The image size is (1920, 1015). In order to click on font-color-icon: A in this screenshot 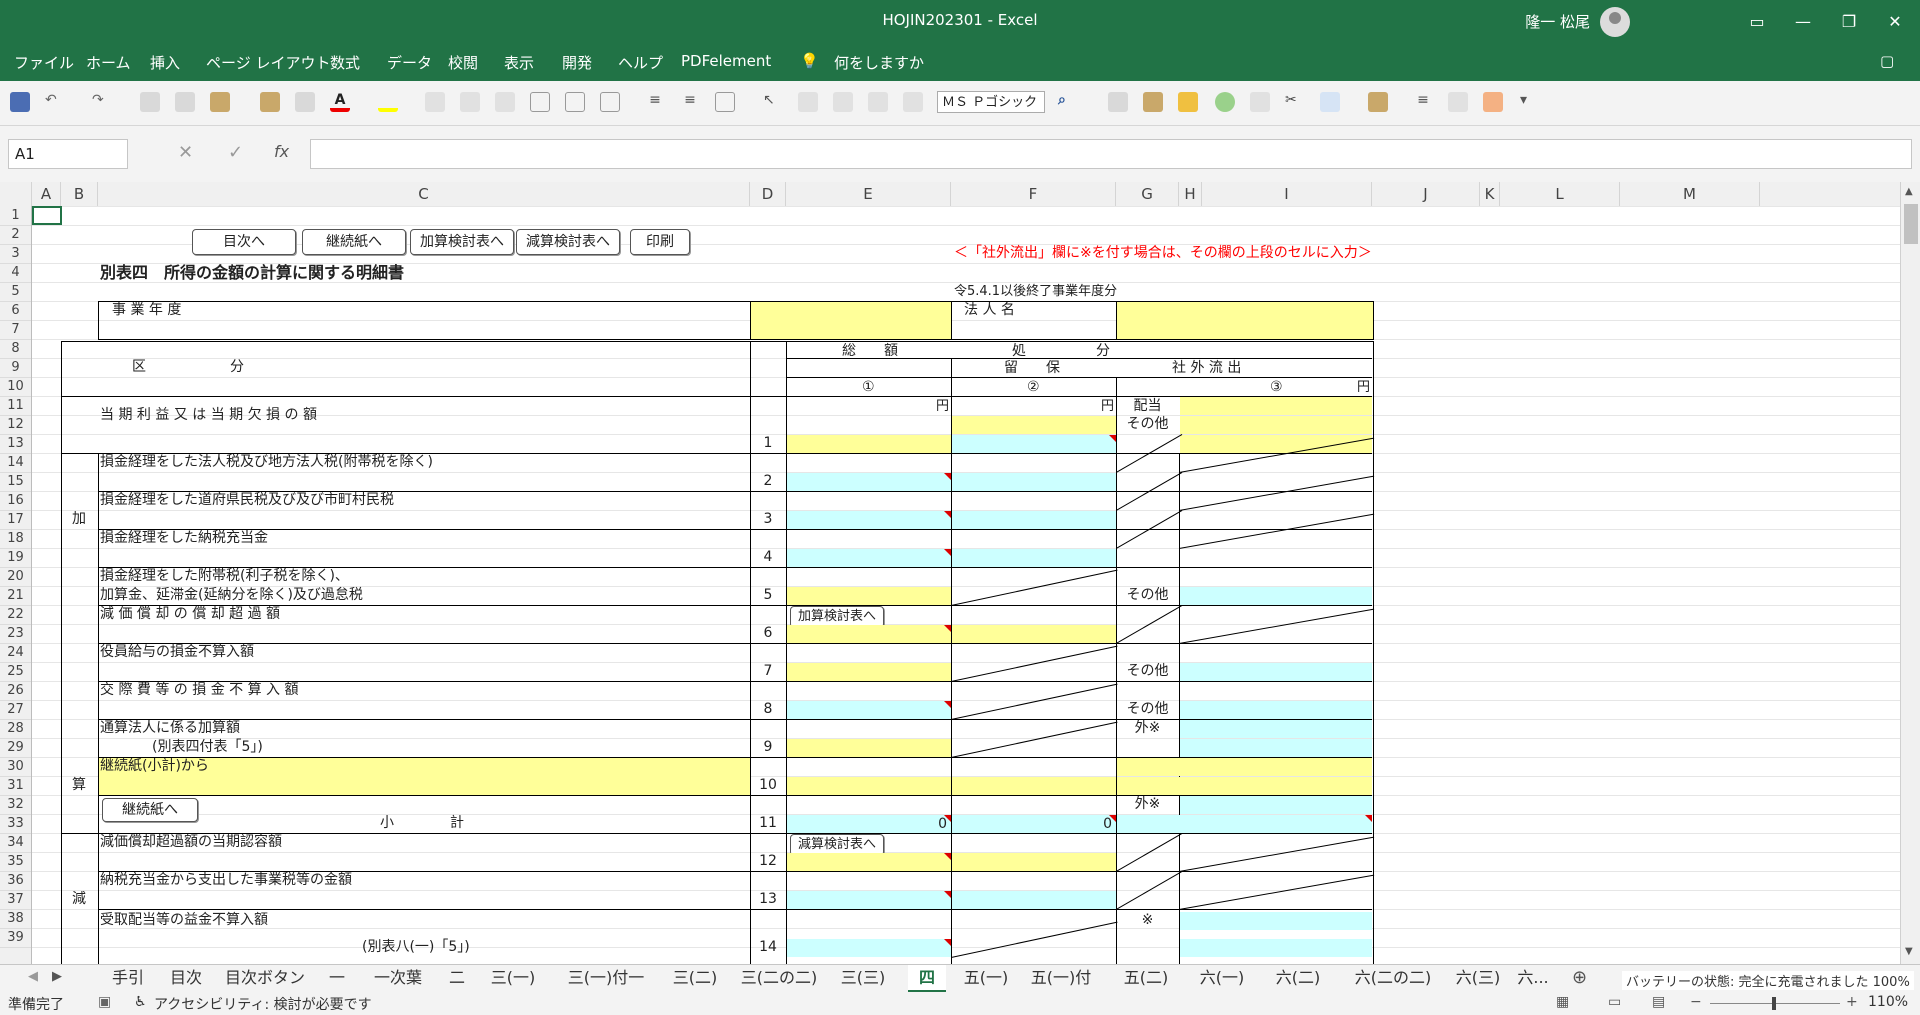, I will do `click(340, 102)`.